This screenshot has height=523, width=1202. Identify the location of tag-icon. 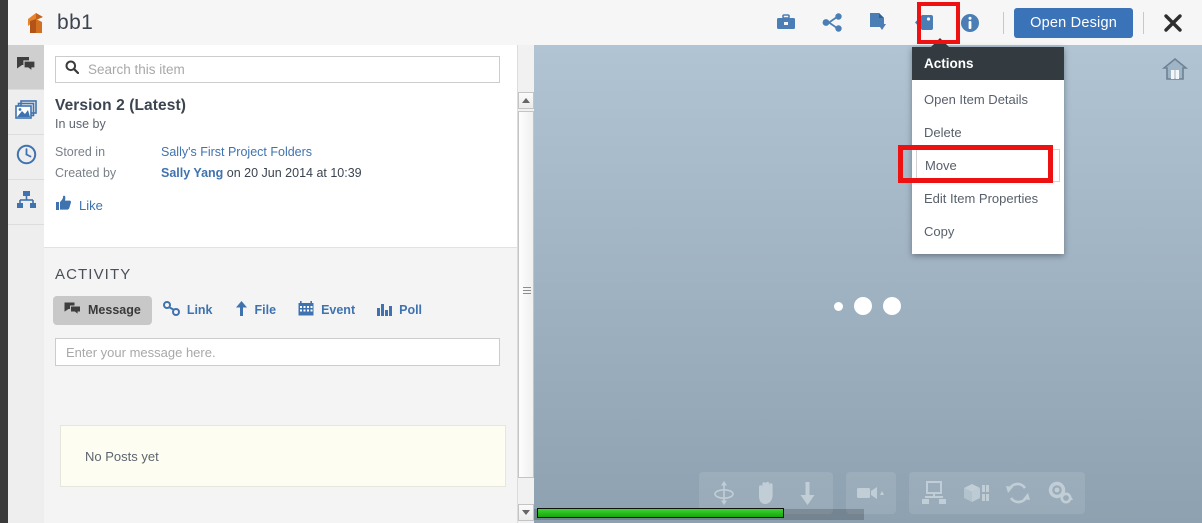
(924, 23).